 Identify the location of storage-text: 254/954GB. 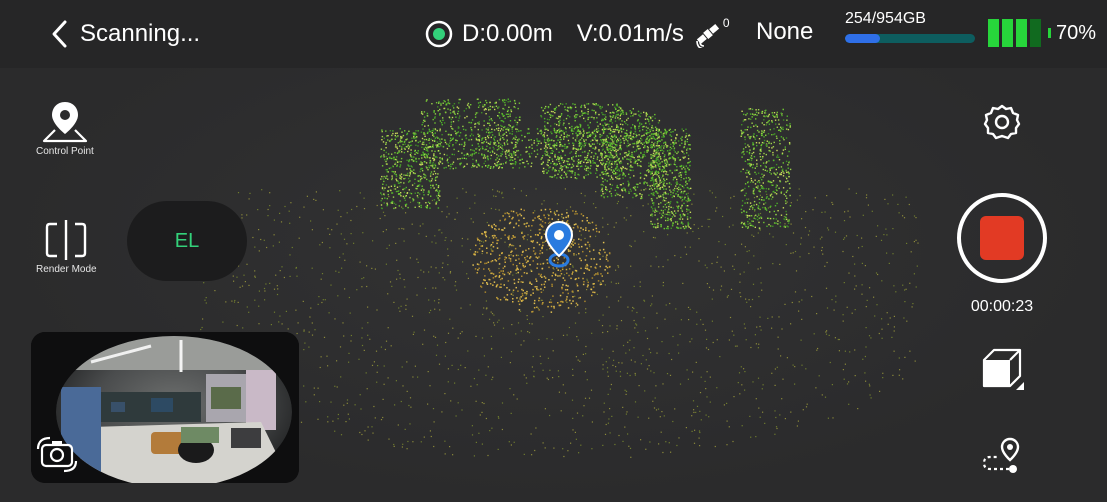
(885, 18).